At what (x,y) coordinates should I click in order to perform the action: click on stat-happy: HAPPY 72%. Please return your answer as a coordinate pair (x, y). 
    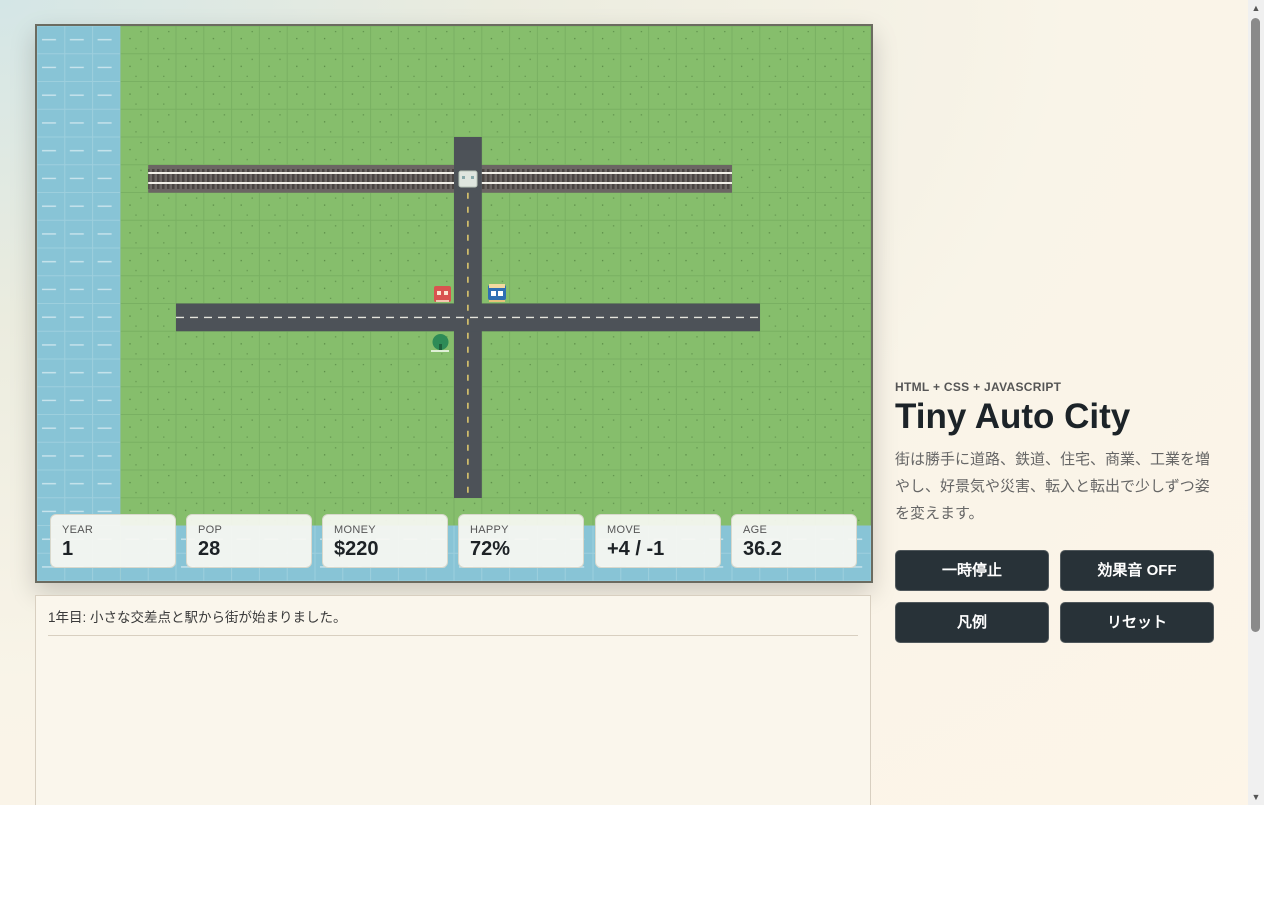
    Looking at the image, I should click on (521, 541).